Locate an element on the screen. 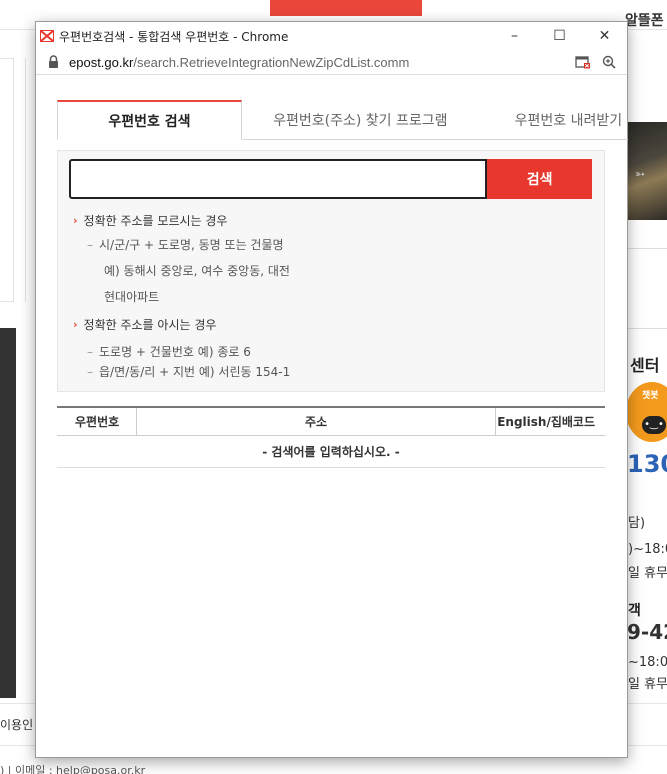 The width and height of the screenshot is (667, 774). search-row: 검색 is located at coordinates (330, 179).